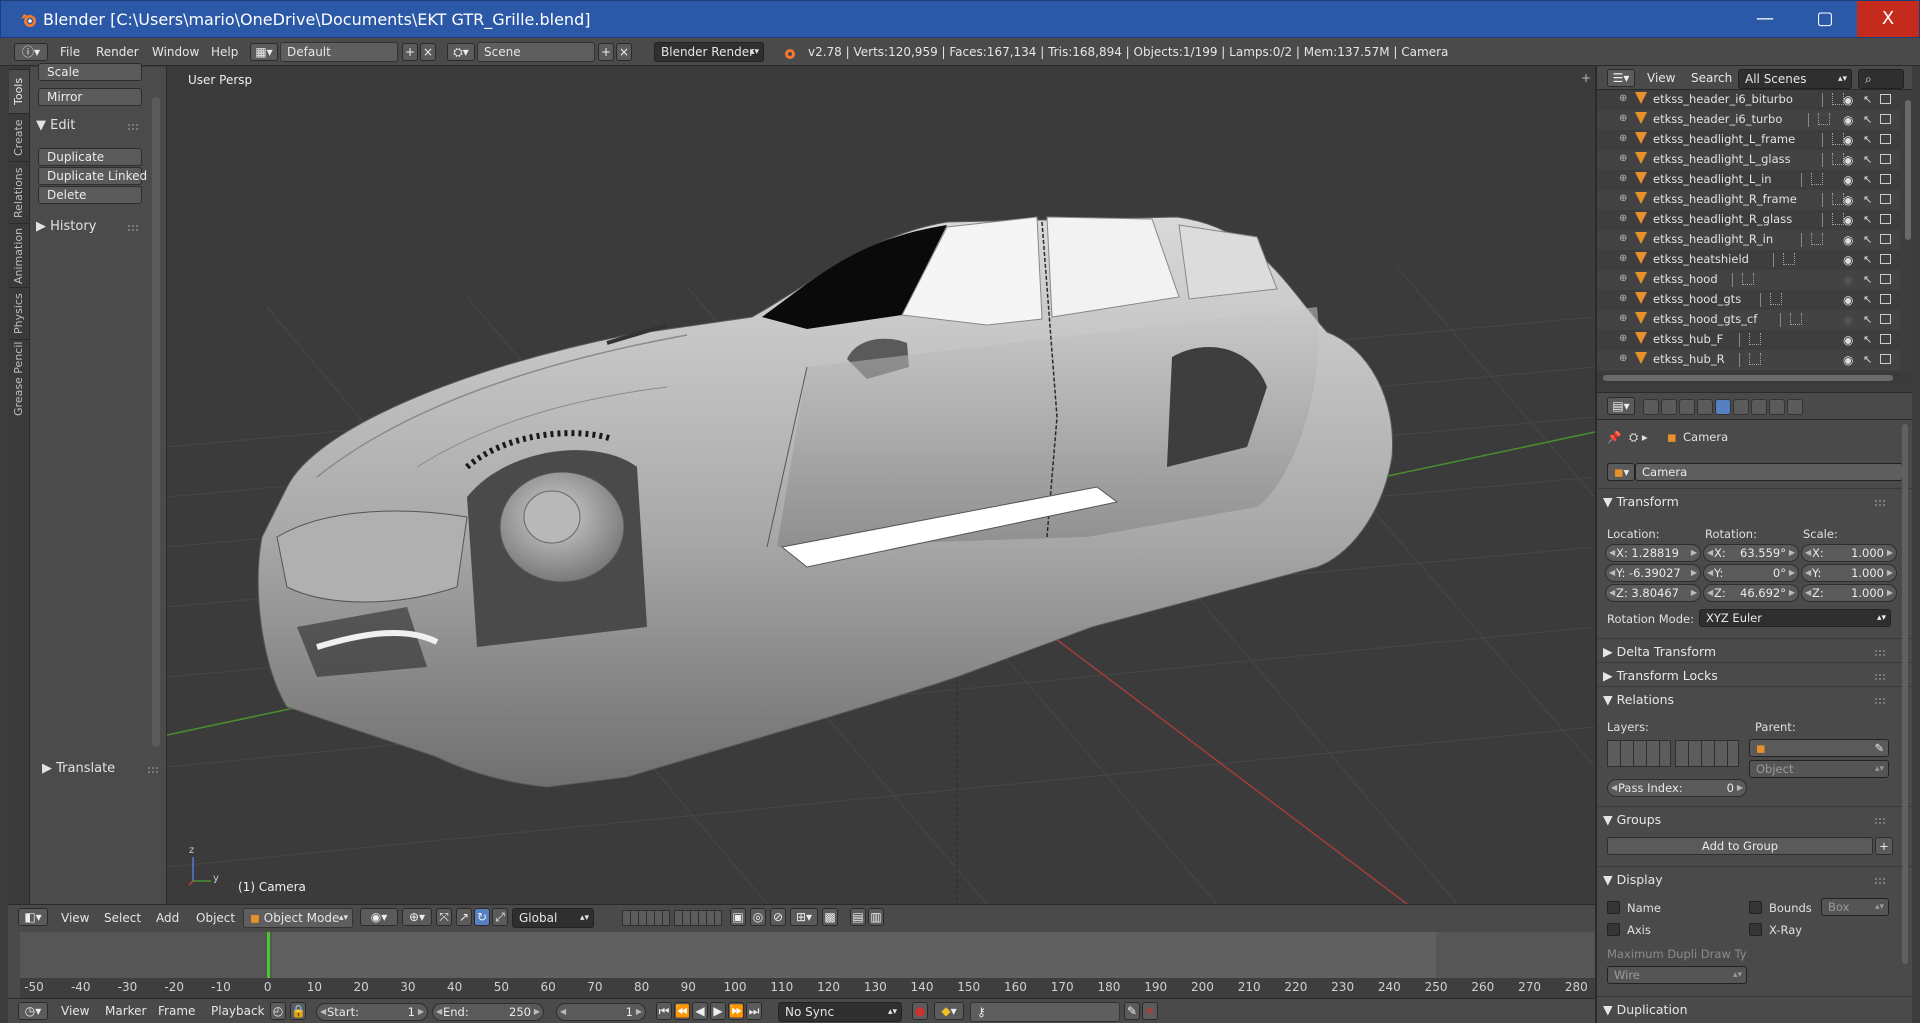 This screenshot has width=1920, height=1023. I want to click on keying-set-icon: ◆▾, so click(949, 1011).